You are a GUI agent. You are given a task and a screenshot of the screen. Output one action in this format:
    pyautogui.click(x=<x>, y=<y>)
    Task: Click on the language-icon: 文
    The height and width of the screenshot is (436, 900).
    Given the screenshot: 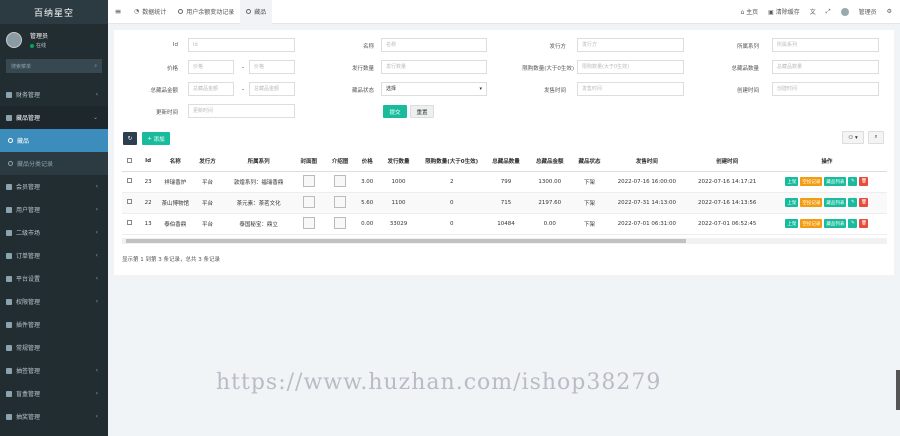 What is the action you would take?
    pyautogui.click(x=813, y=11)
    